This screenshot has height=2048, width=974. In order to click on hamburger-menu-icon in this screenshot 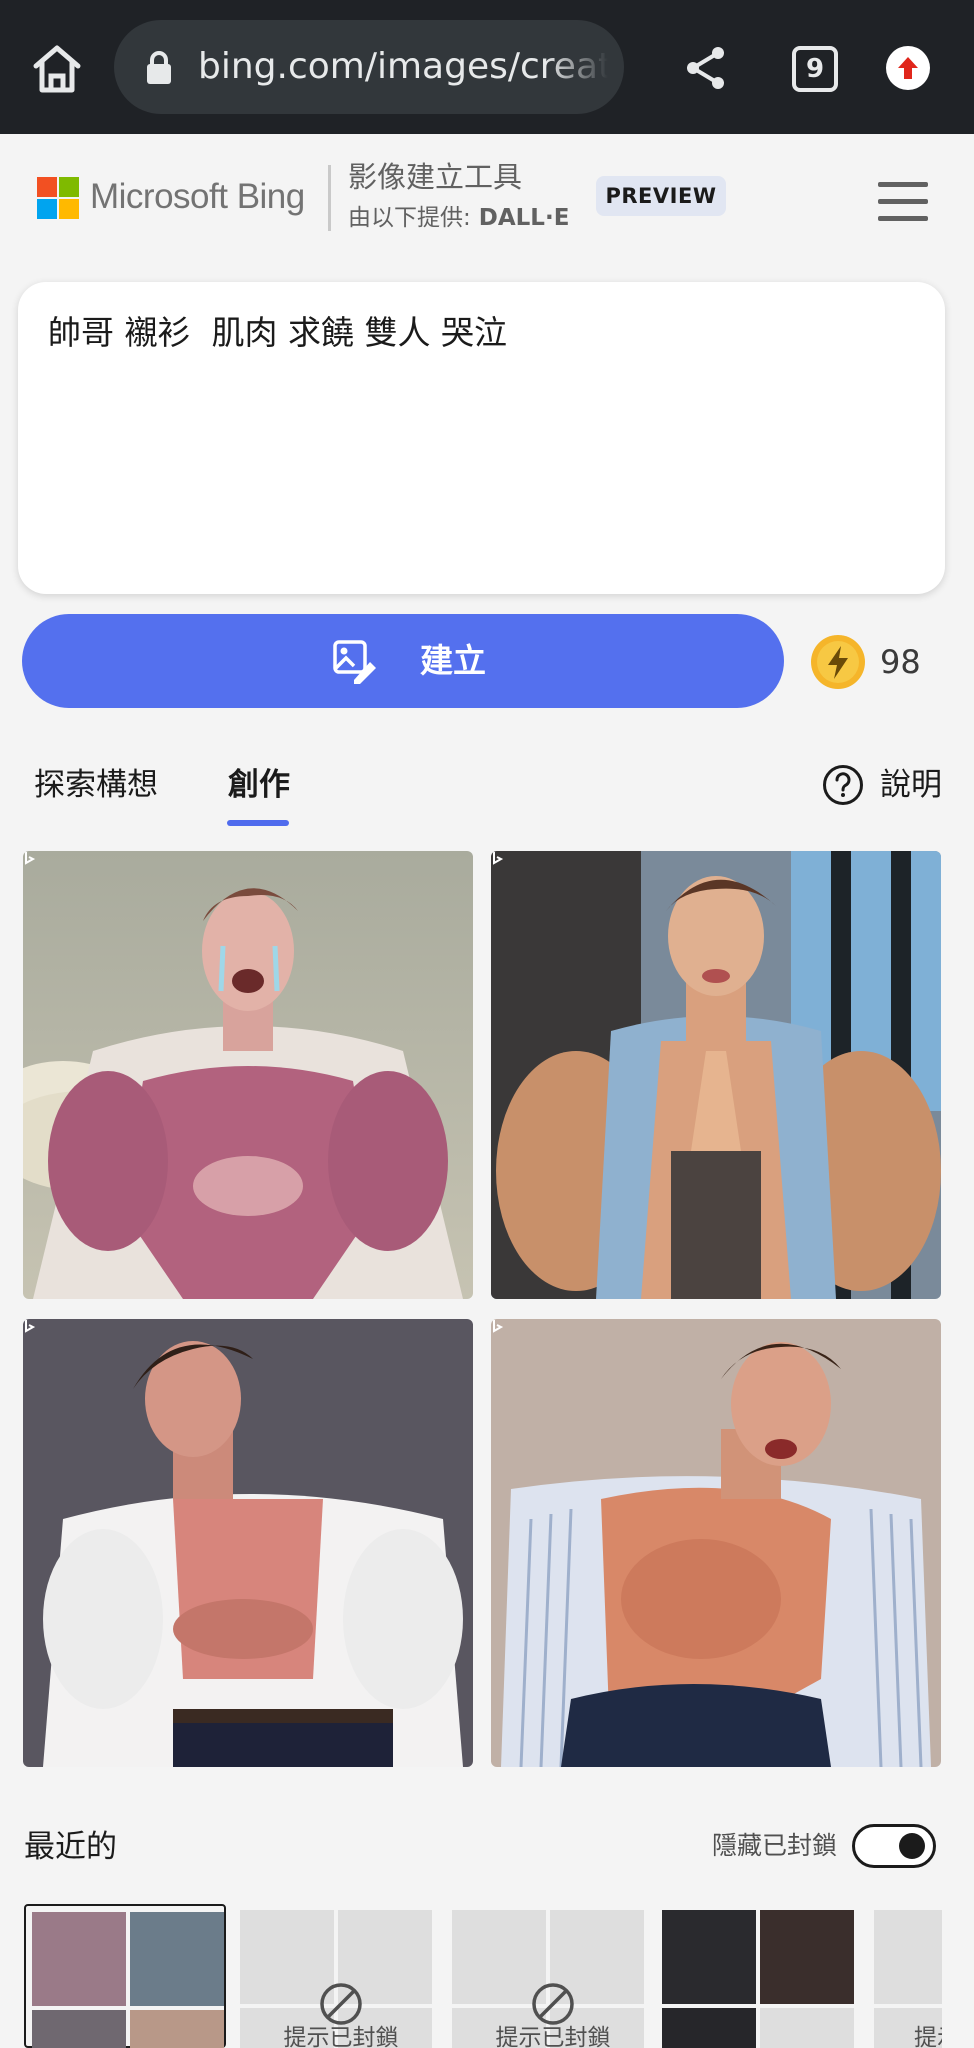, I will do `click(903, 202)`.